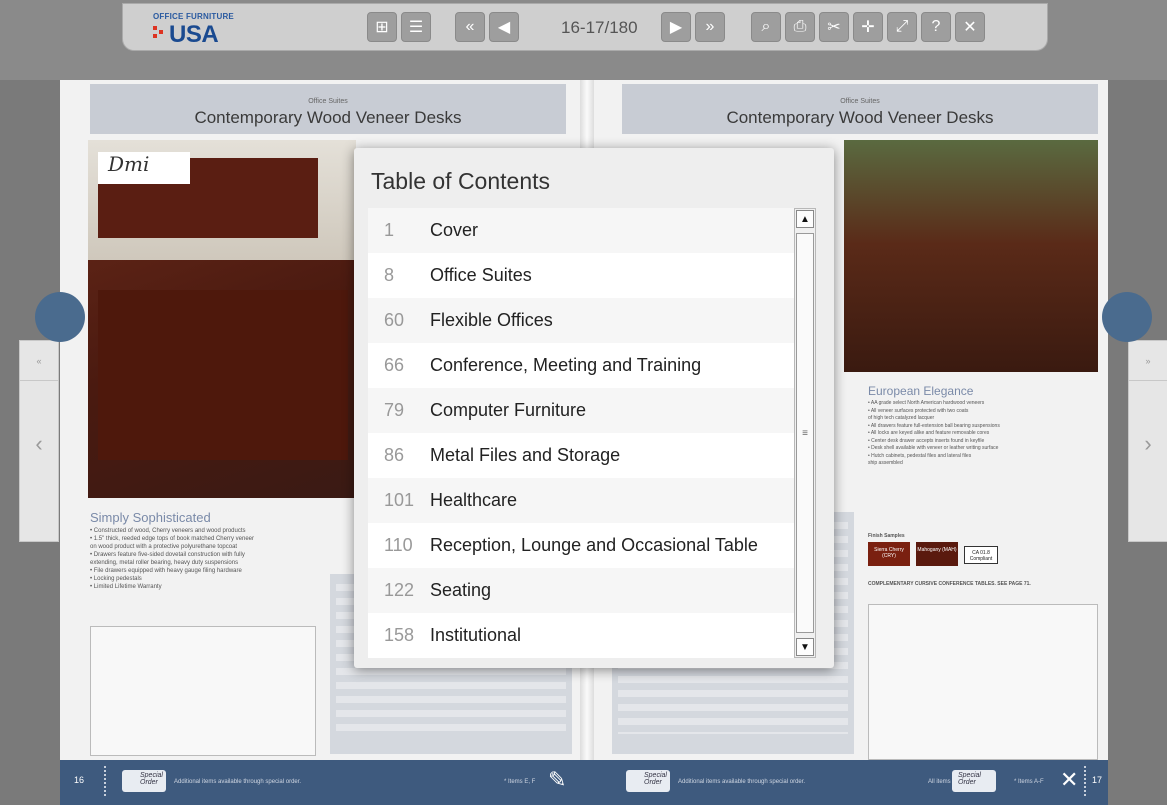  I want to click on print-icon: ⎙, so click(800, 26).